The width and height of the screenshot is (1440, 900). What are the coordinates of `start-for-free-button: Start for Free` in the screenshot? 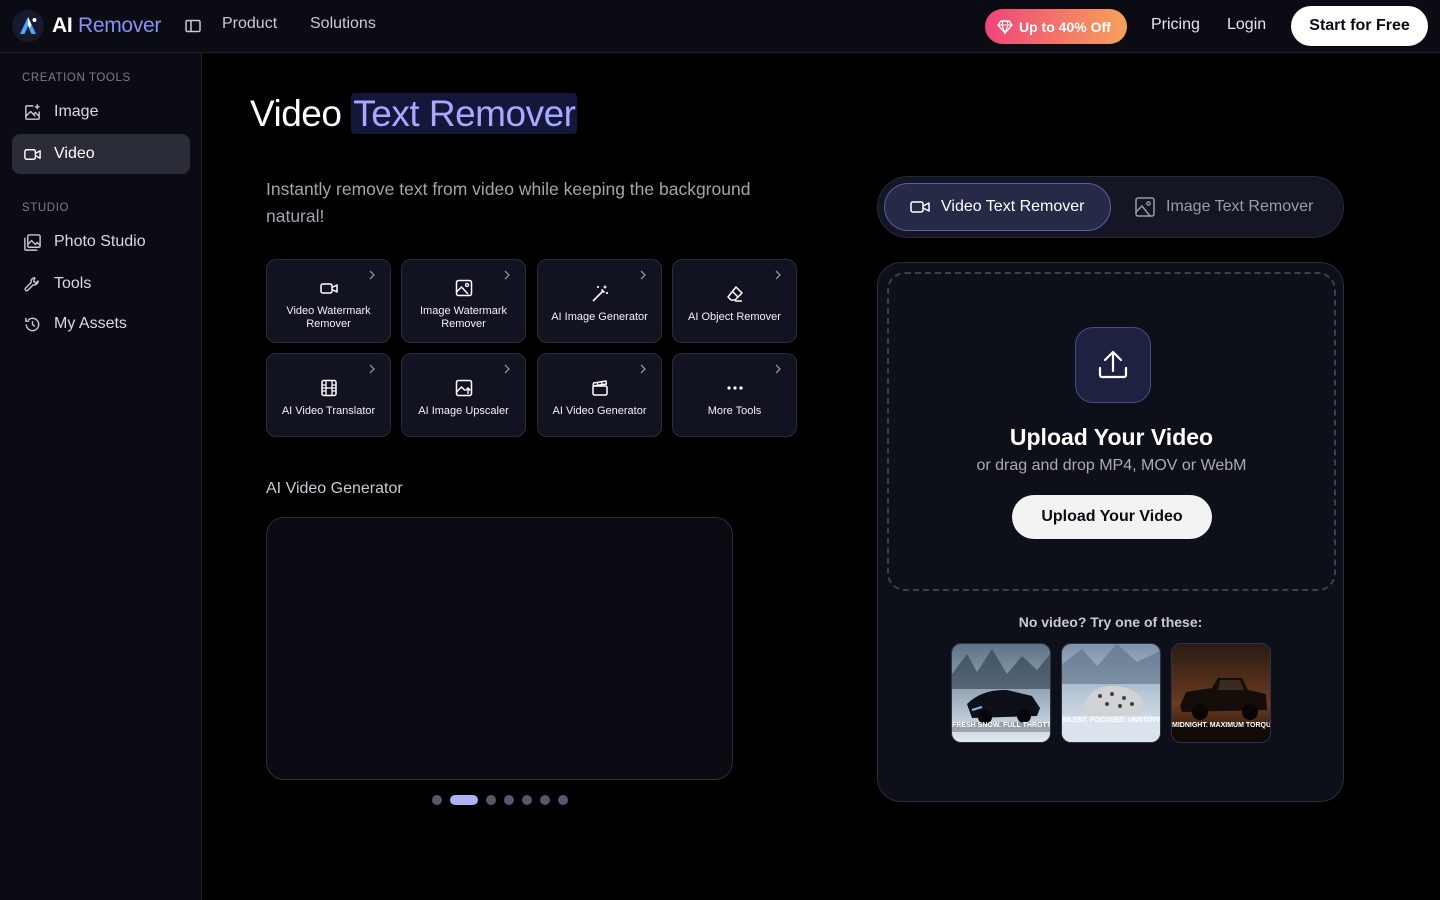 It's located at (1359, 26).